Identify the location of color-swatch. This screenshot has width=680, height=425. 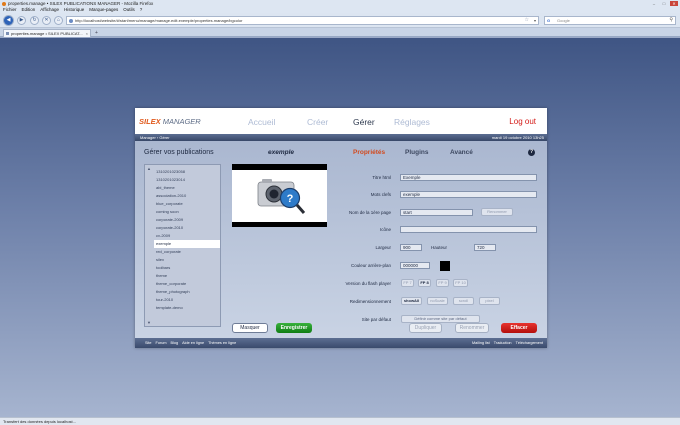
(445, 266).